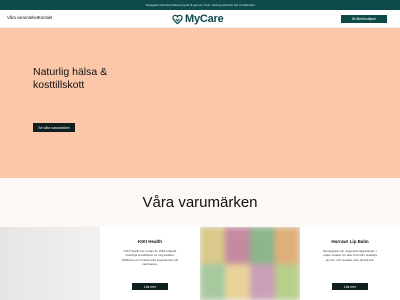  What do you see at coordinates (54, 127) in the screenshot?
I see `hero-cta-button: Se våra varumärken` at bounding box center [54, 127].